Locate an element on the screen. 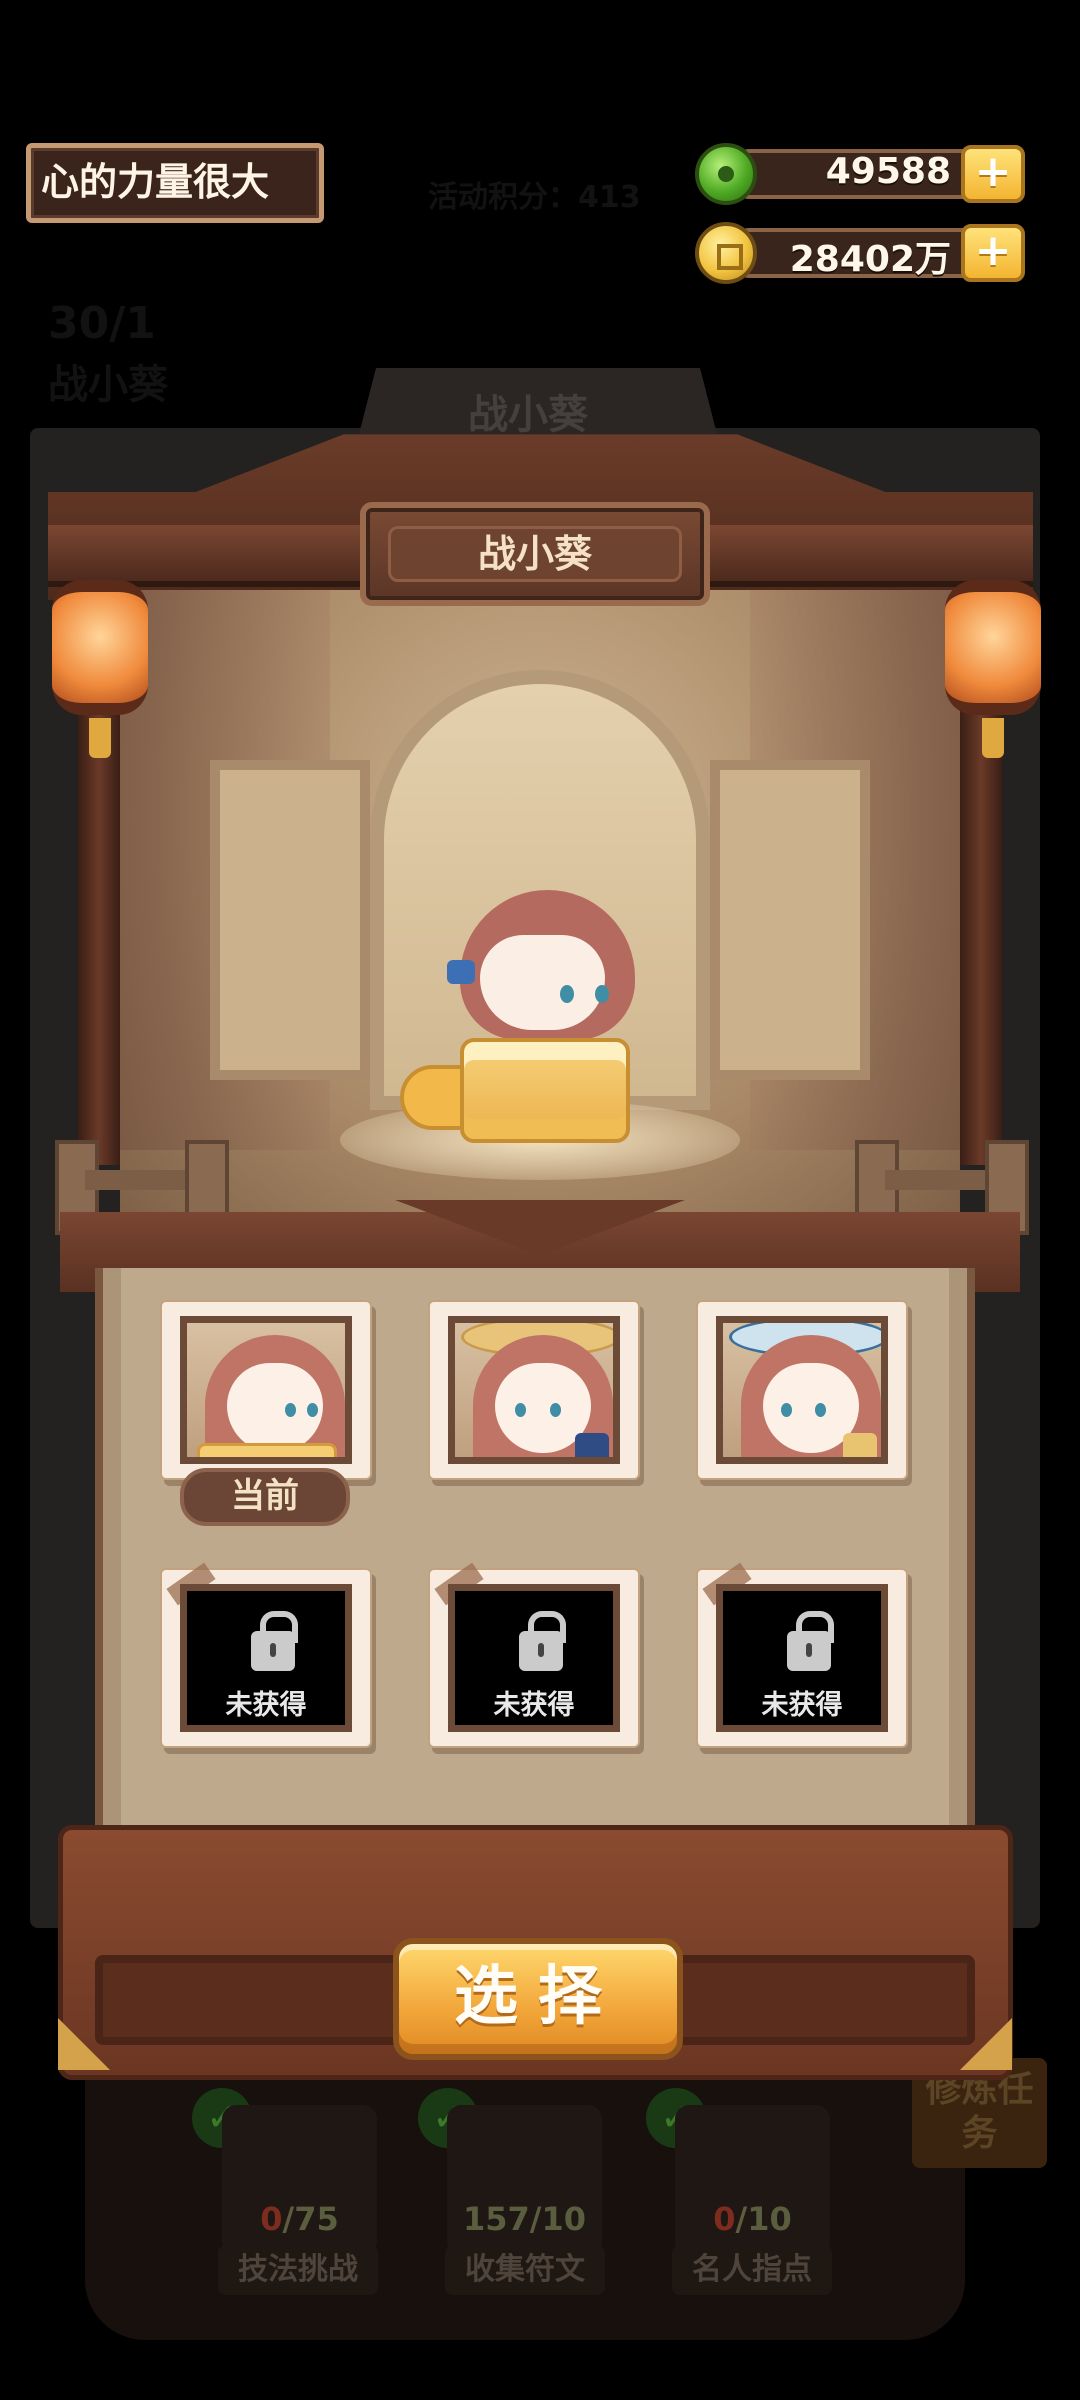 The image size is (1080, 2400). status-bar-area is located at coordinates (540, 62).